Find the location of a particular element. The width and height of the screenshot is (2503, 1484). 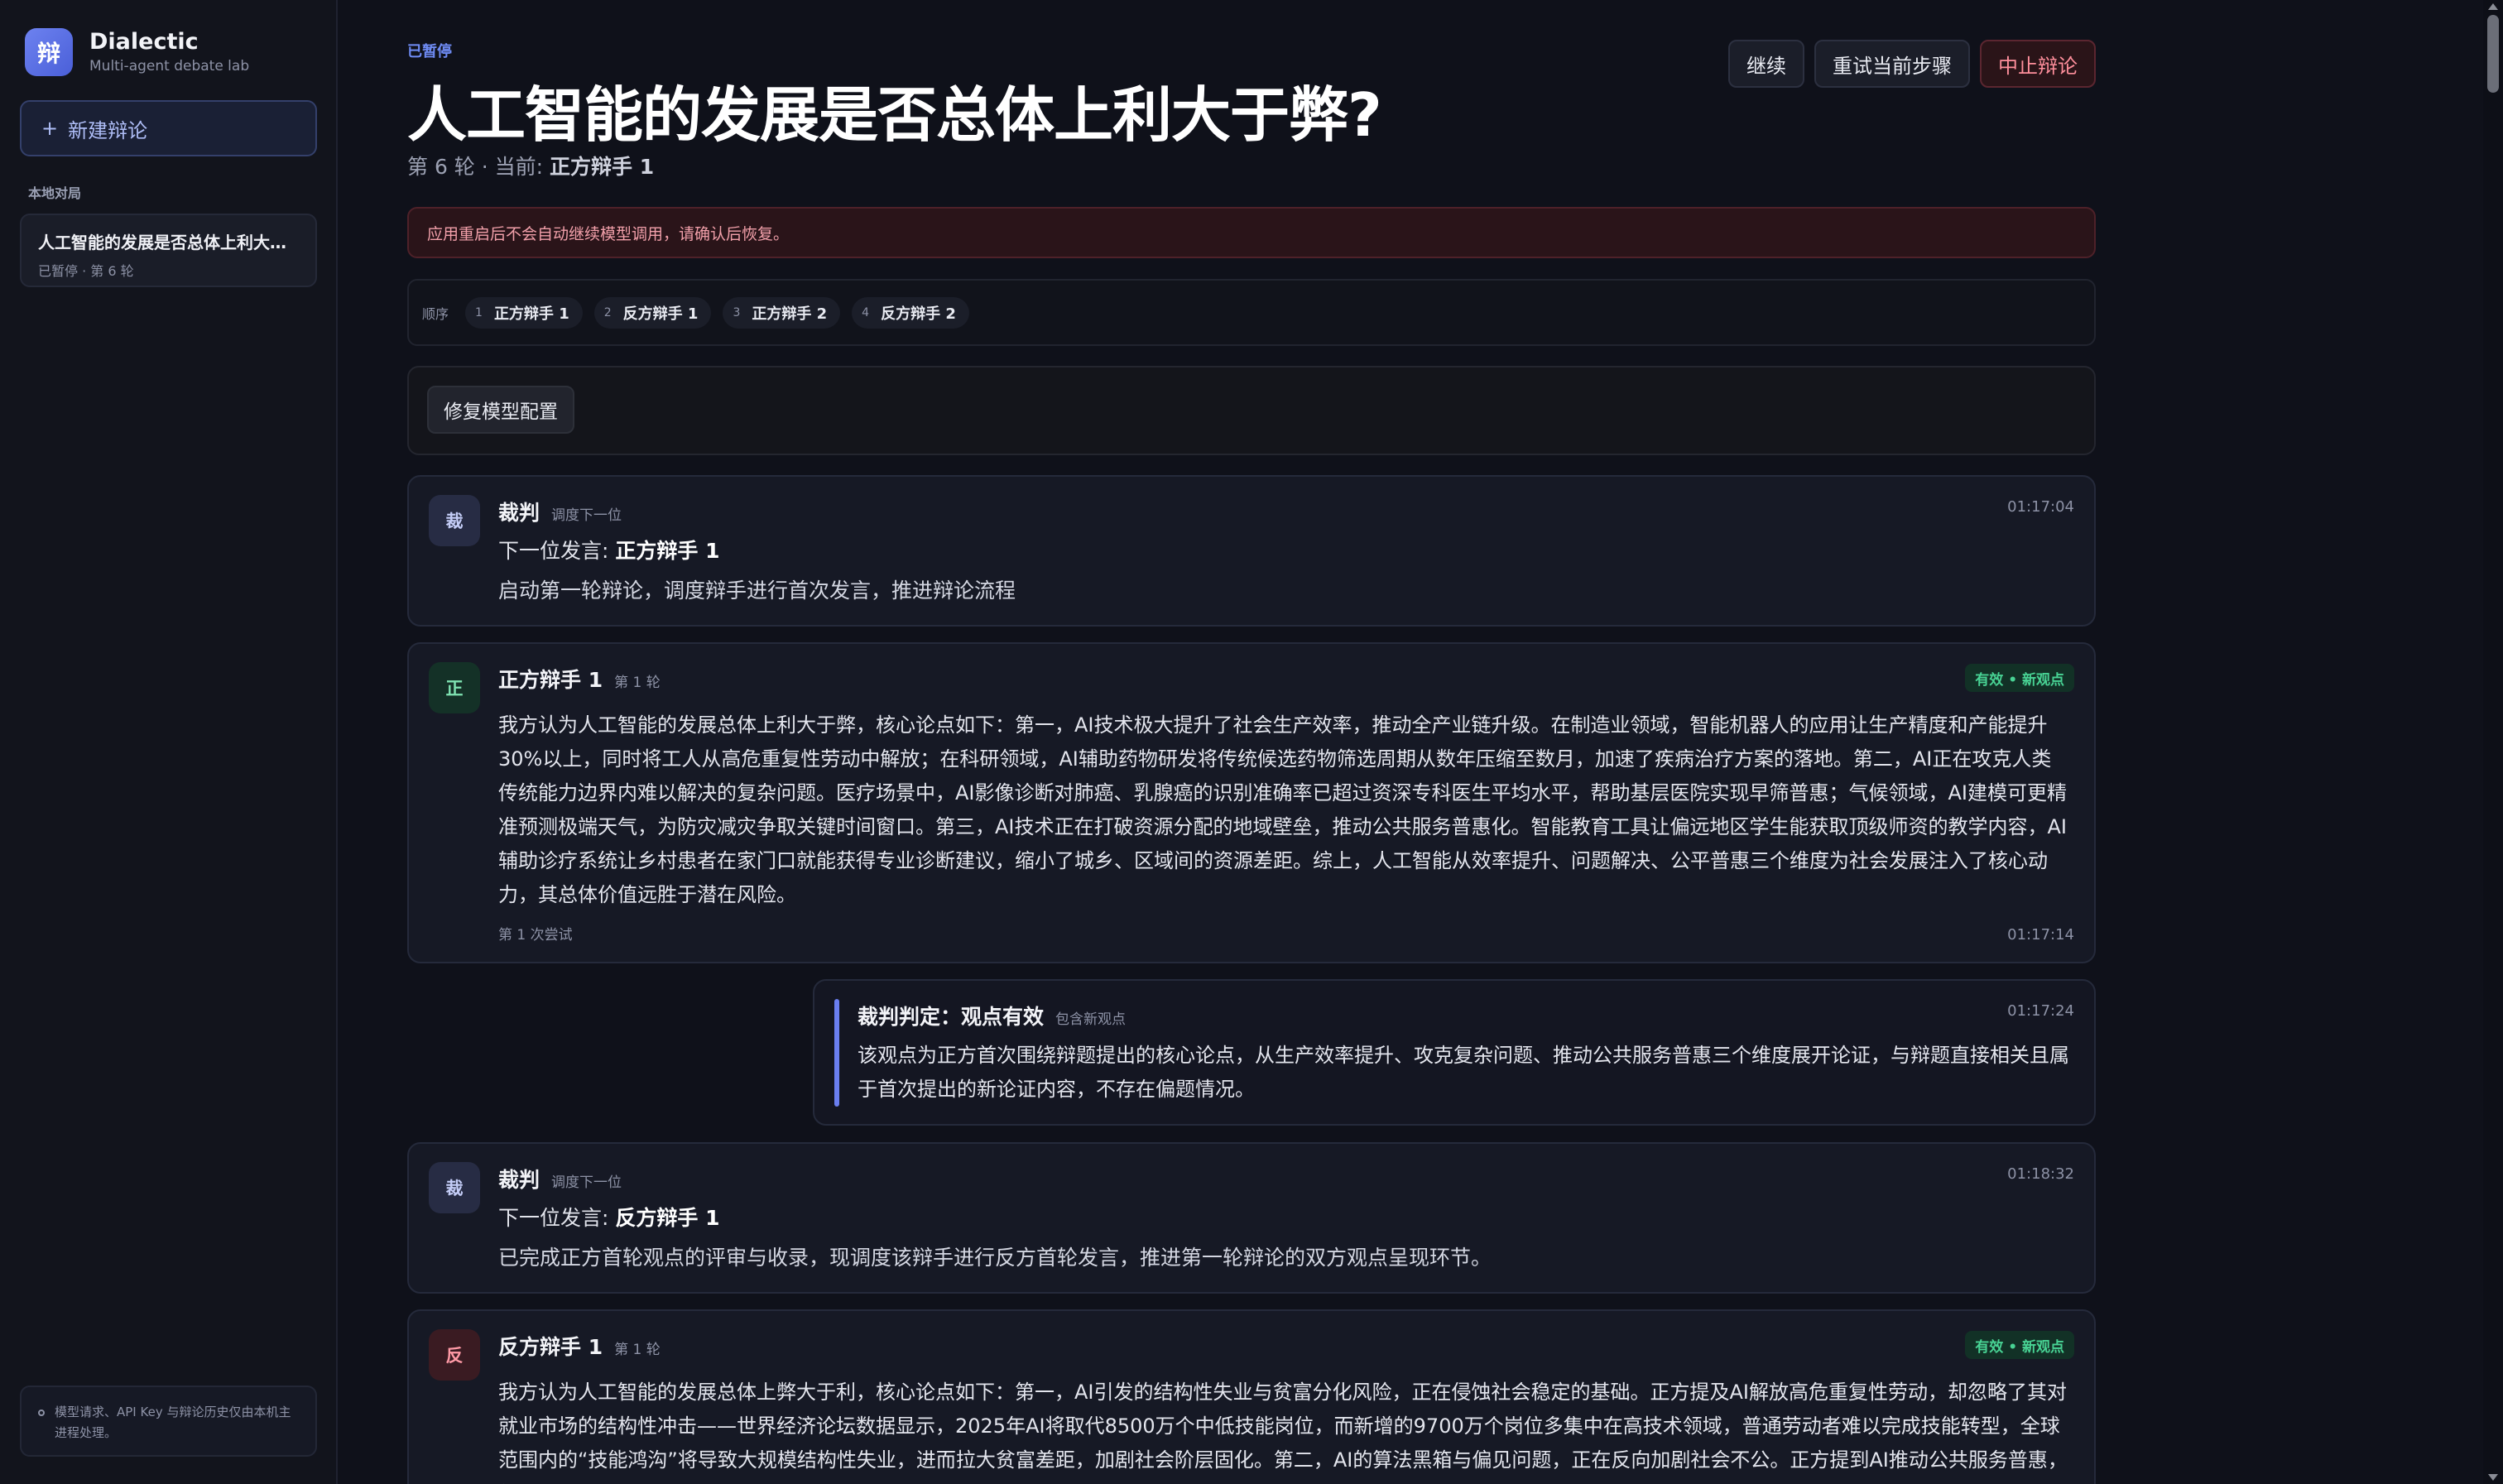

fix-config-panel: 修复模型配置 is located at coordinates (1251, 410).